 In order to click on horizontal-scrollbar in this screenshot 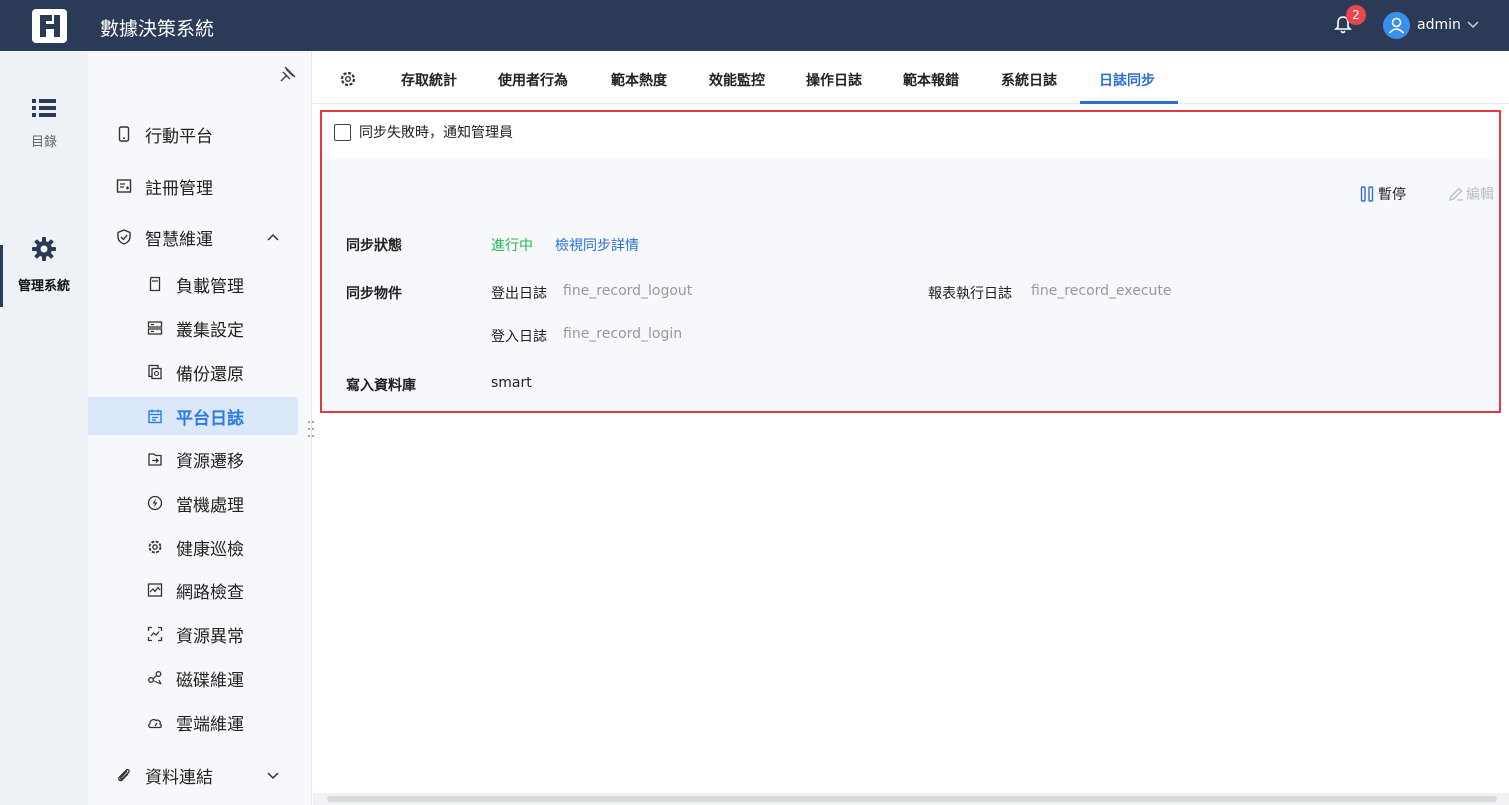, I will do `click(911, 799)`.